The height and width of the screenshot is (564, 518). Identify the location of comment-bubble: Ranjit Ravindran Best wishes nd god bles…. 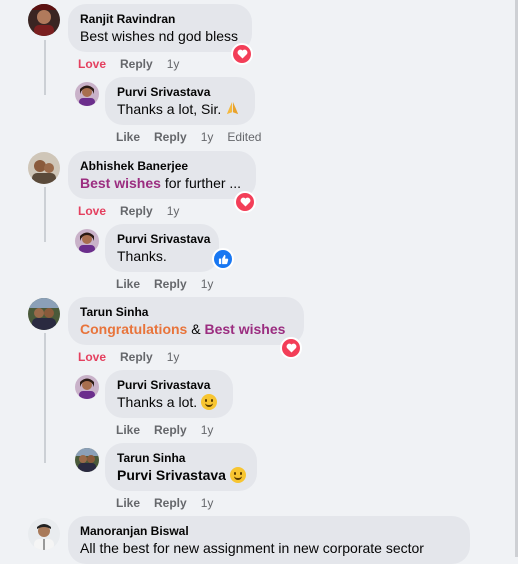
(160, 28).